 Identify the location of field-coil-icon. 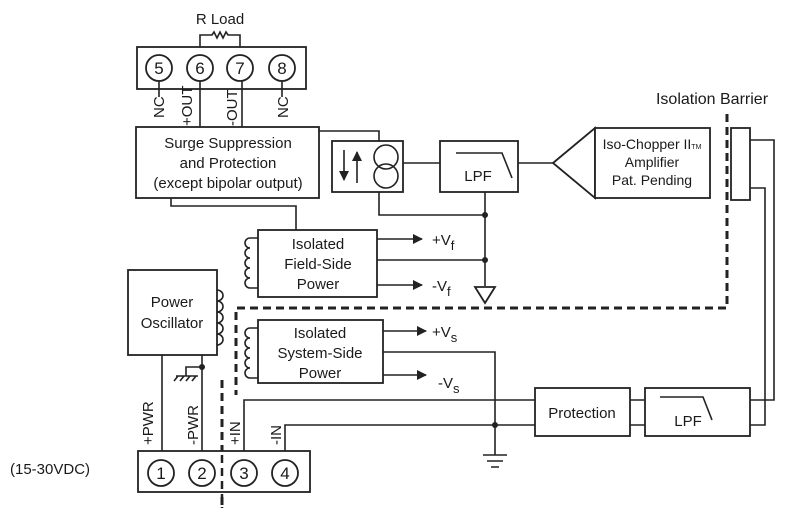
(251, 263).